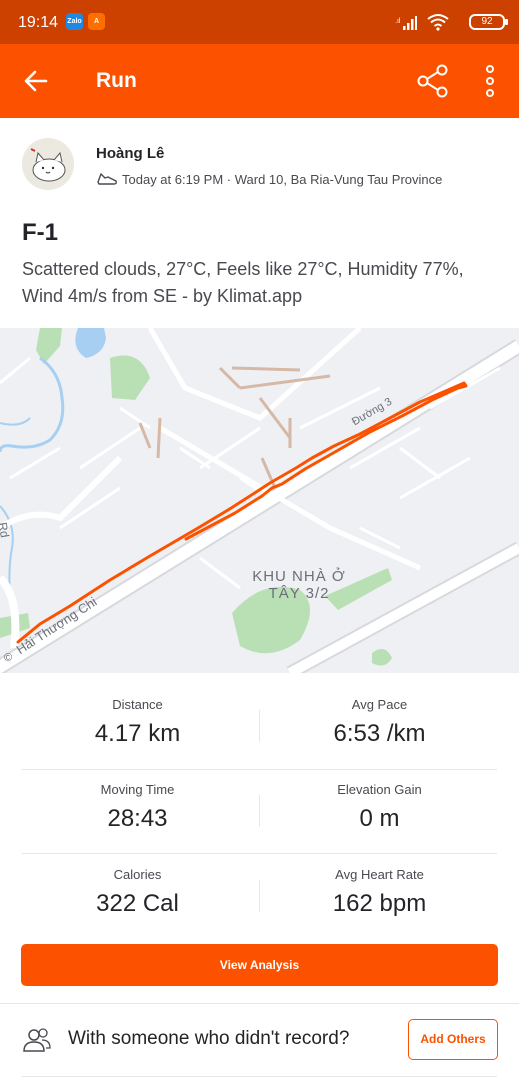 Image resolution: width=519 pixels, height=1080 pixels. I want to click on share-icon, so click(433, 81).